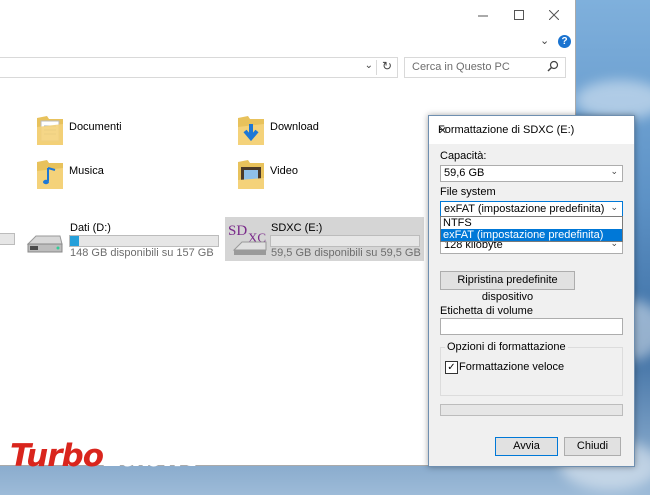 This screenshot has height=495, width=650. I want to click on maximize-icon, so click(519, 15).